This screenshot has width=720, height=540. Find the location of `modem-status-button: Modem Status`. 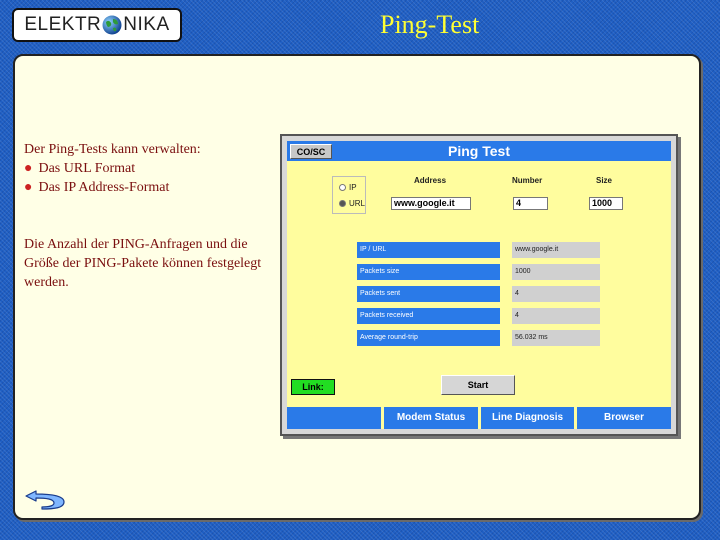

modem-status-button: Modem Status is located at coordinates (431, 418).